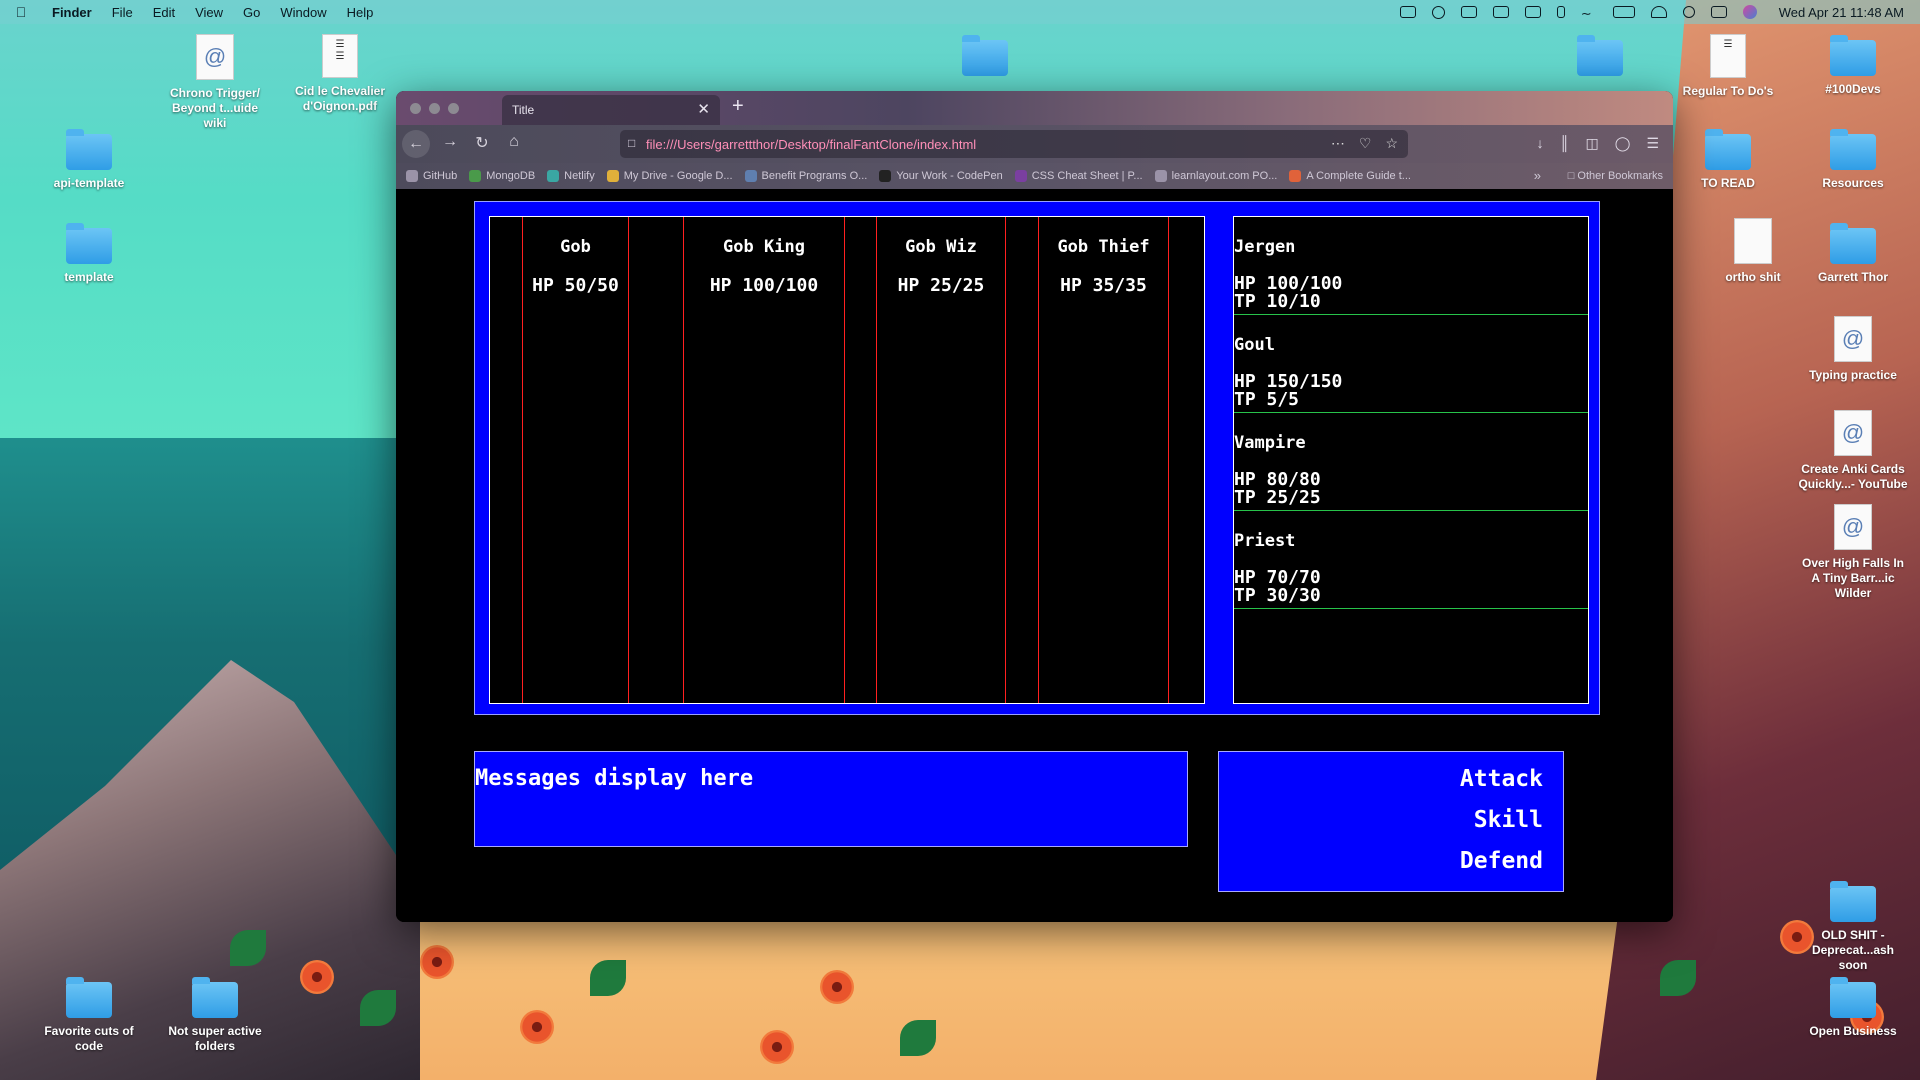  Describe the element at coordinates (1589, 13) in the screenshot. I see `sync-icon: ∼` at that location.